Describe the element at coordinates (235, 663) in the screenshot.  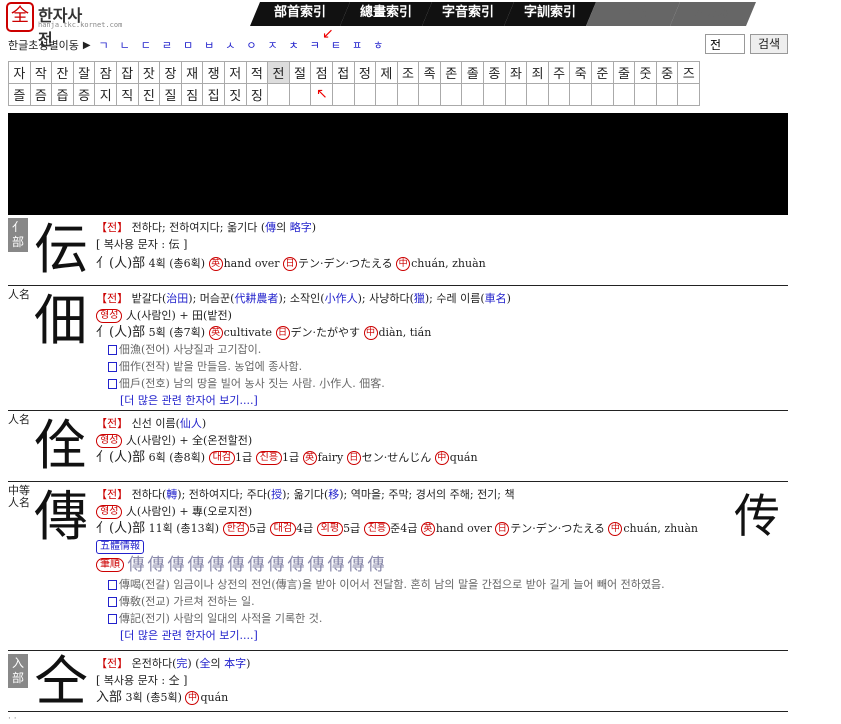
I see `related-link: 本字` at that location.